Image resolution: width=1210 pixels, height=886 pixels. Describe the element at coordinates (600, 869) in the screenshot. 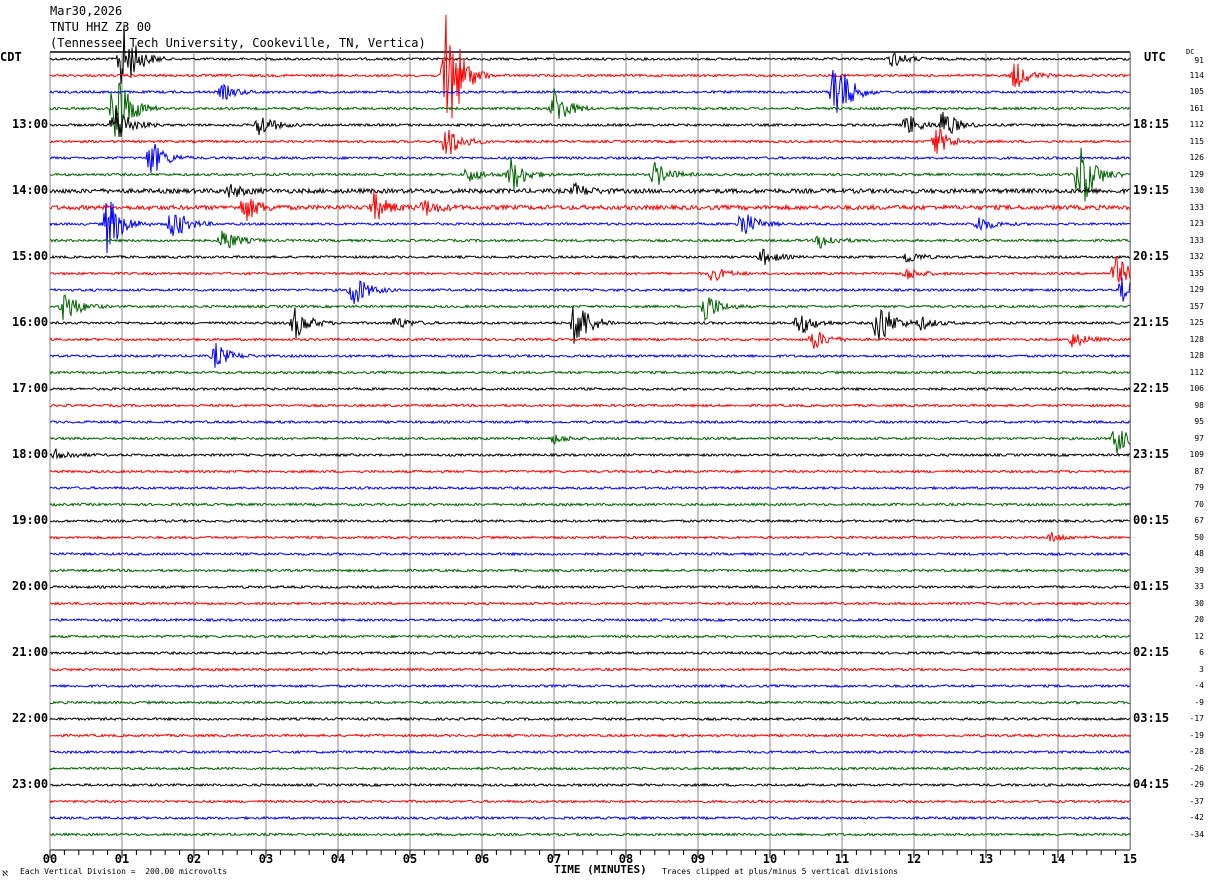

I see `x-axis-title: TIME (MINUTES)` at that location.